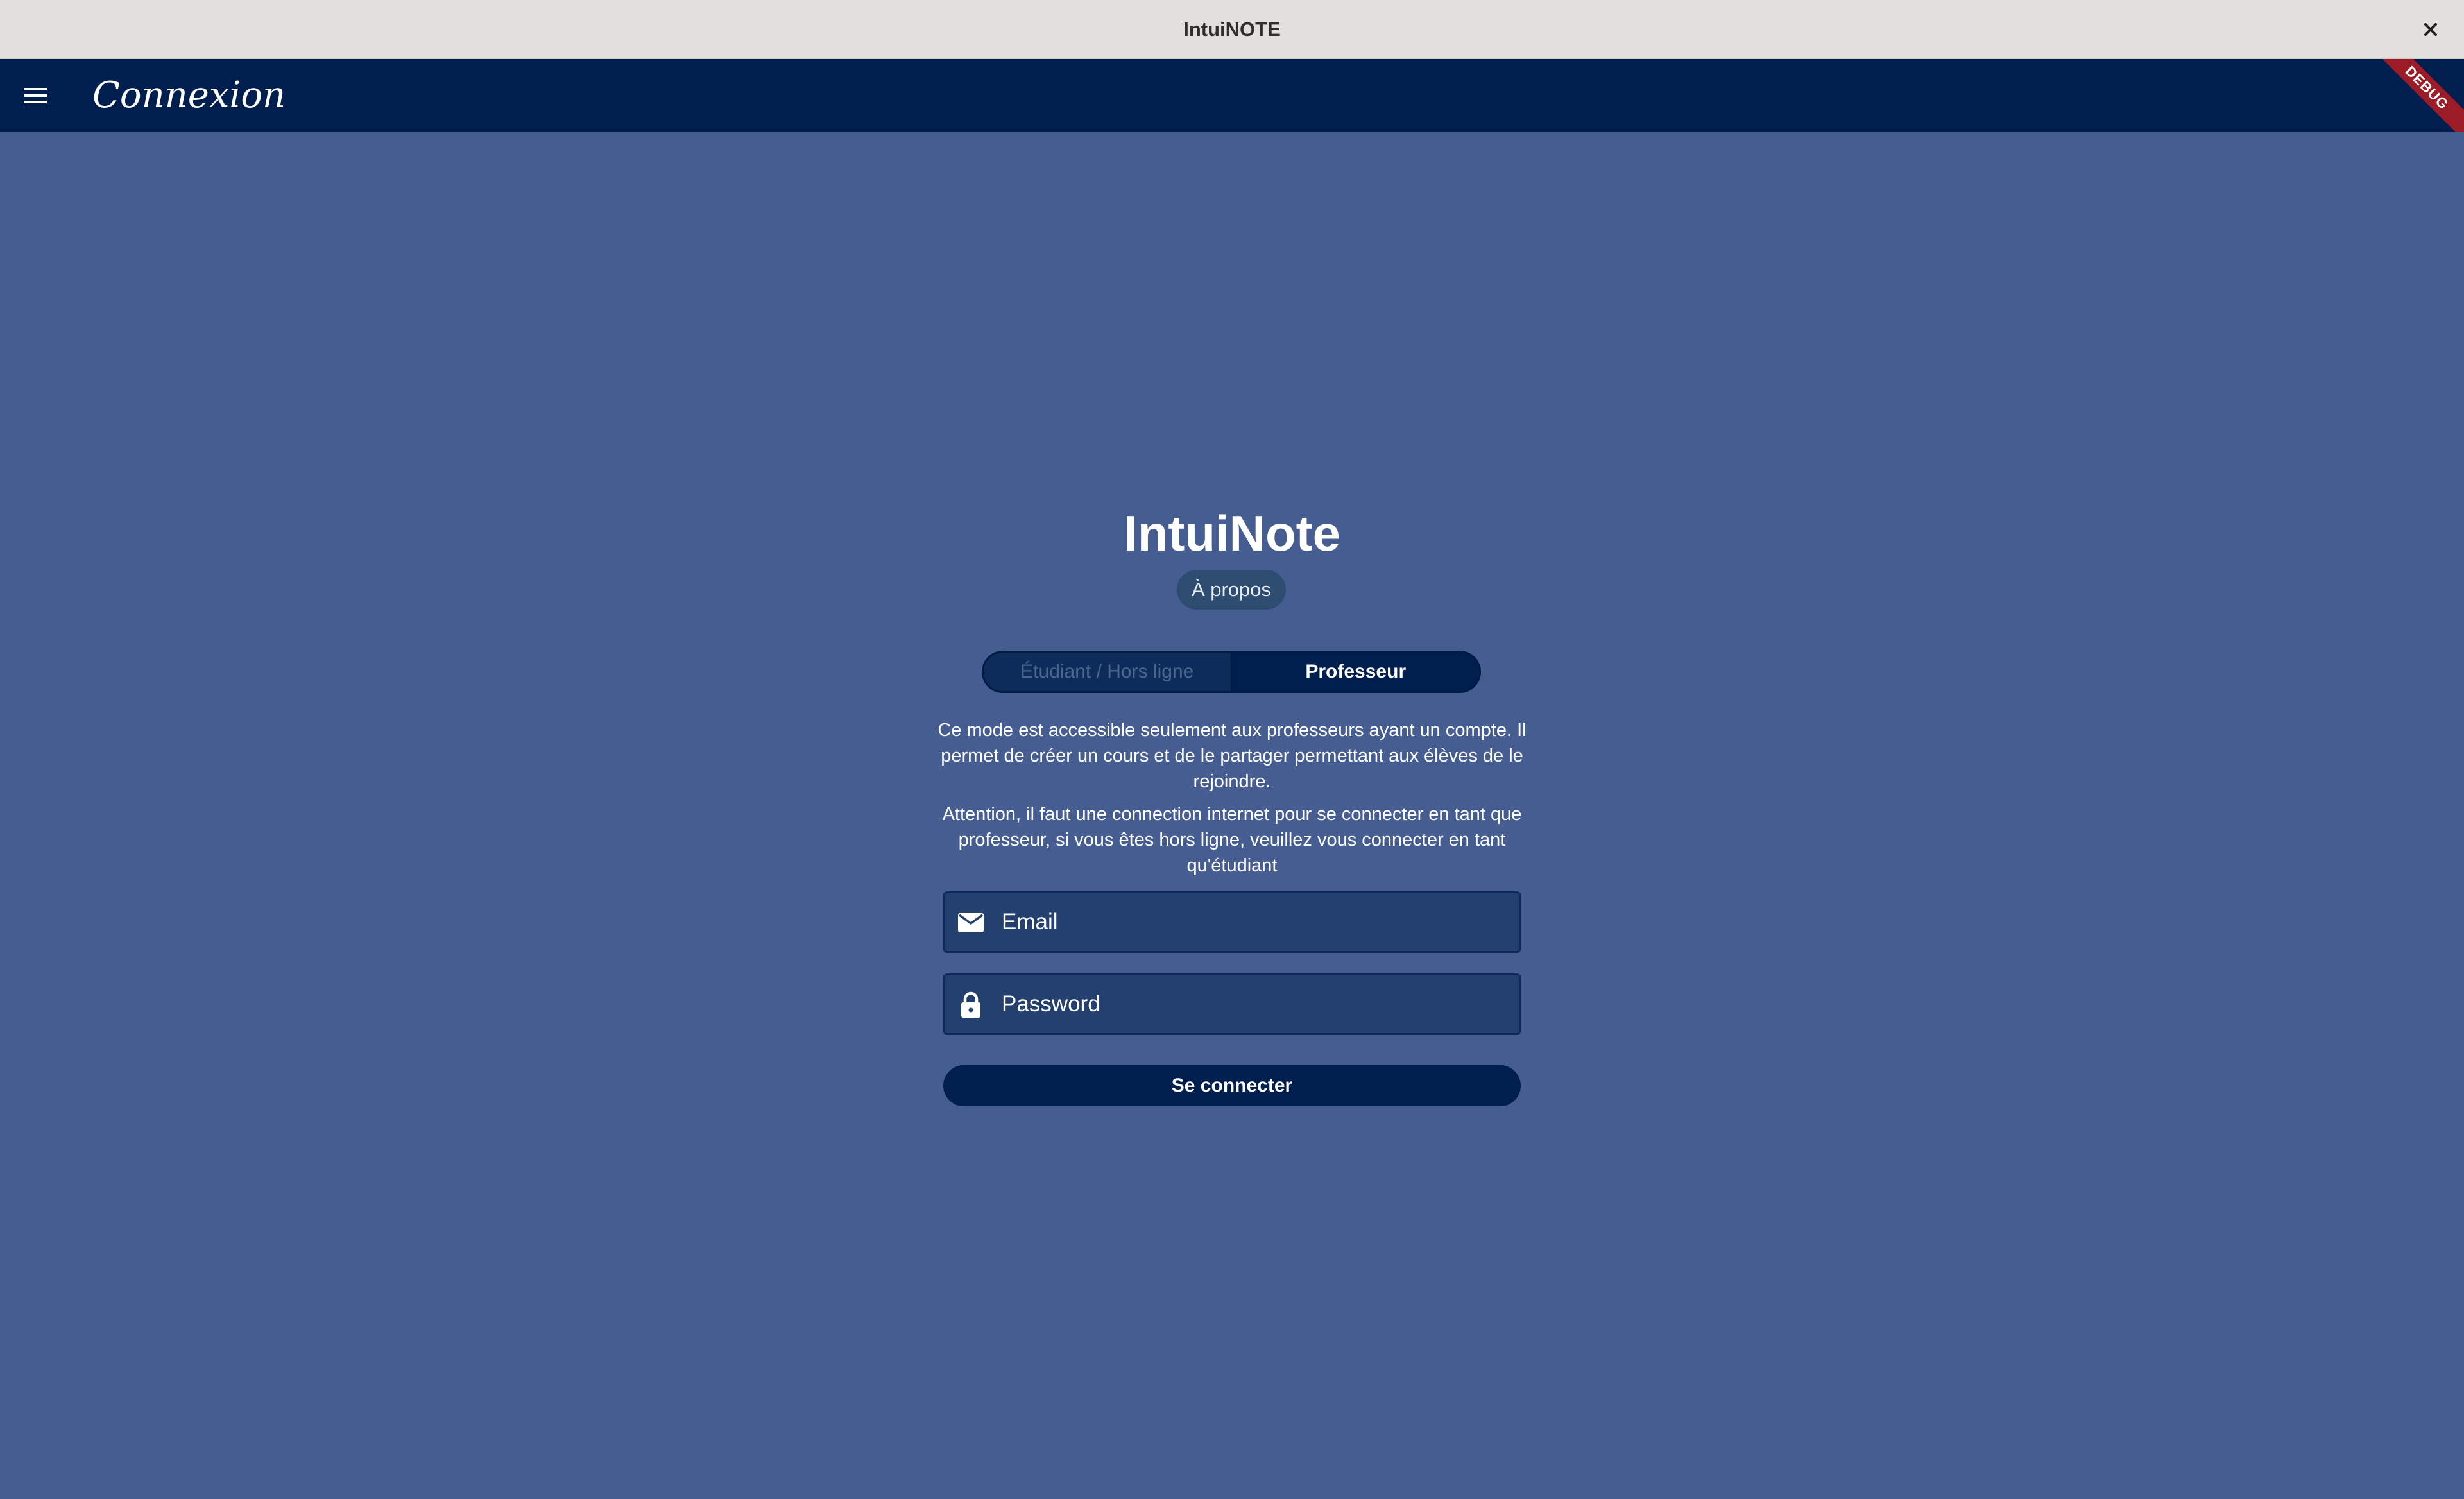  What do you see at coordinates (1232, 590) in the screenshot?
I see `about-button: À propos` at bounding box center [1232, 590].